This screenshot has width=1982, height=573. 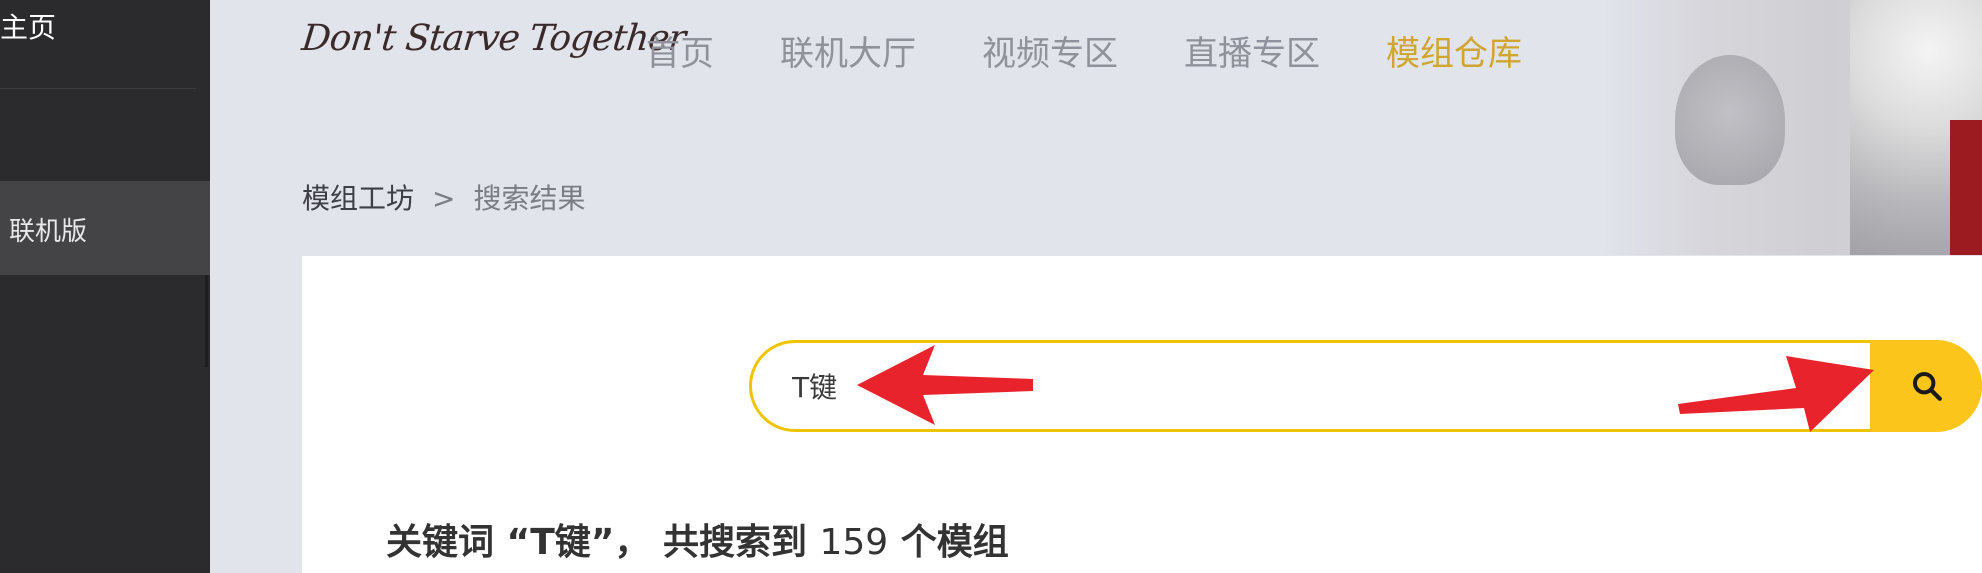 What do you see at coordinates (948, 542) in the screenshot?
I see `result-suffix: 个模组` at bounding box center [948, 542].